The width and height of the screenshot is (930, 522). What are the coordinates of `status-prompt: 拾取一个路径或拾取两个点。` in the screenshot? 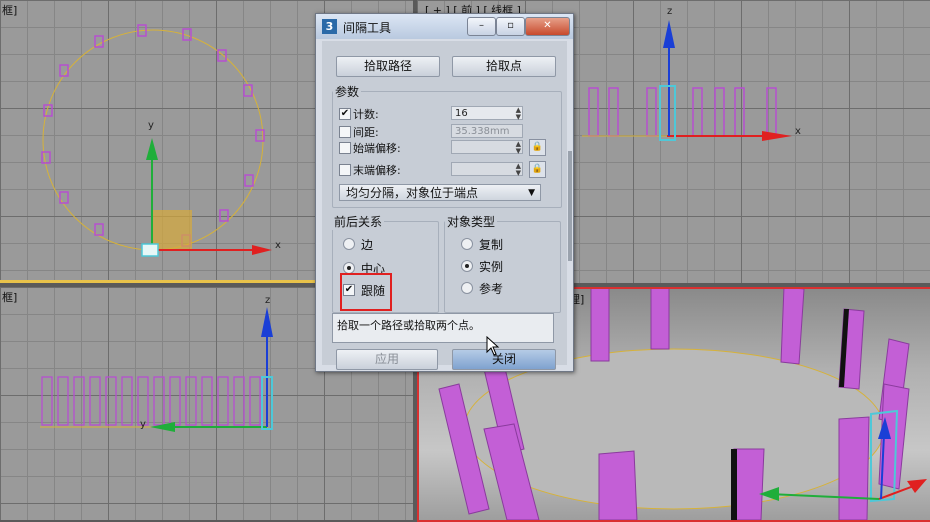 It's located at (443, 328).